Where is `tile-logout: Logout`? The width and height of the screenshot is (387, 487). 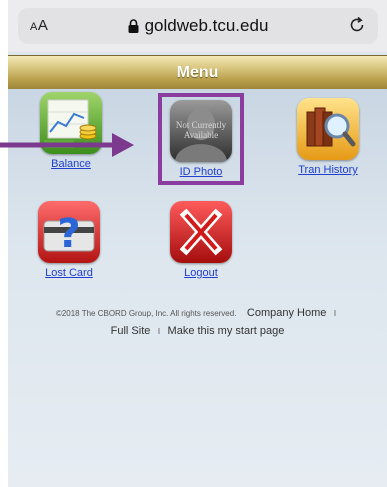
tile-logout: Logout is located at coordinates (201, 240).